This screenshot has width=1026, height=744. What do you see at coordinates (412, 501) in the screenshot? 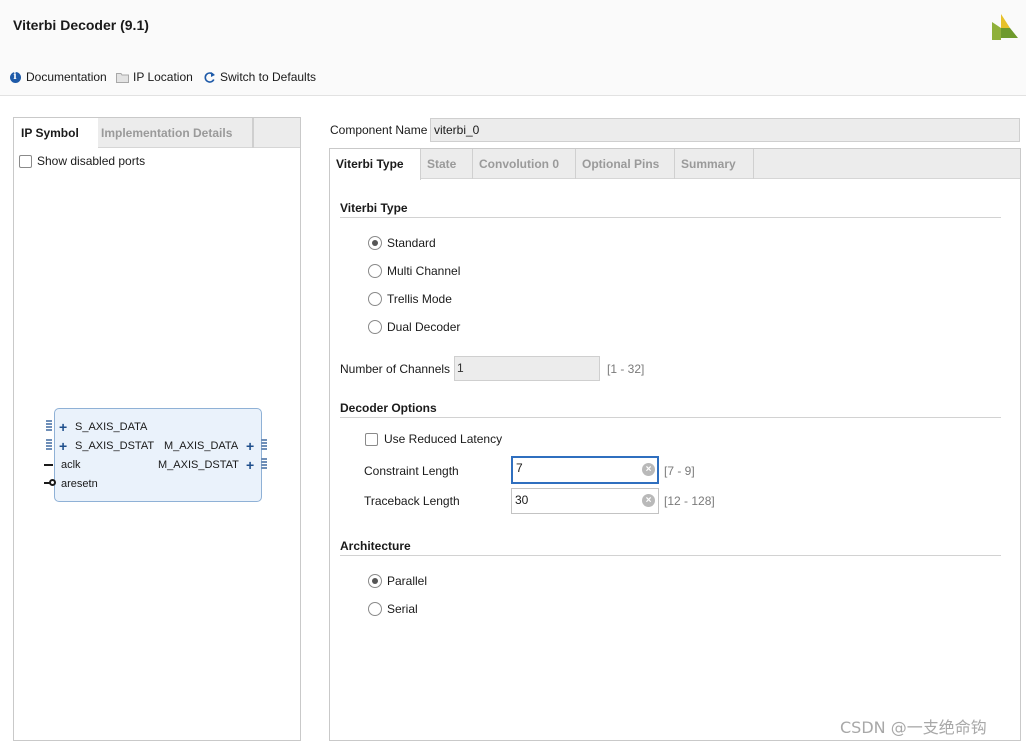
I see `traceback-length-label: Traceback Length` at bounding box center [412, 501].